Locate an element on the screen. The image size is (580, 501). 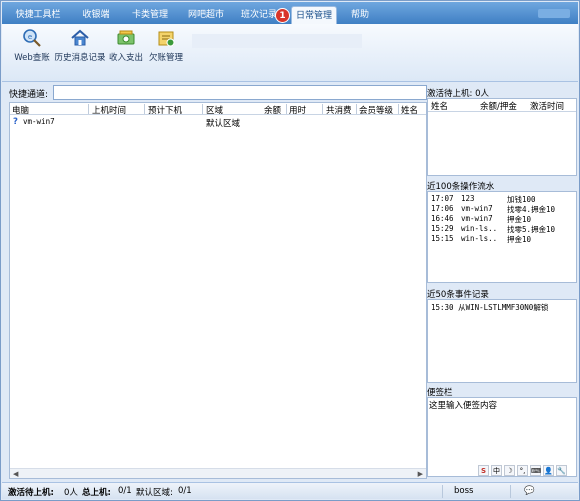
ribbon-toolbar: e Web查账 历史消息记录 收入支出 欠账管理 is located at coordinates (290, 53).